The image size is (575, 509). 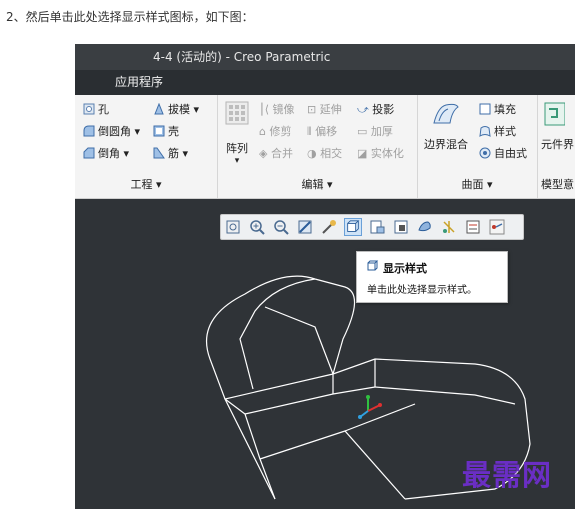 I want to click on component-interface-button: 元件界, so click(x=558, y=126).